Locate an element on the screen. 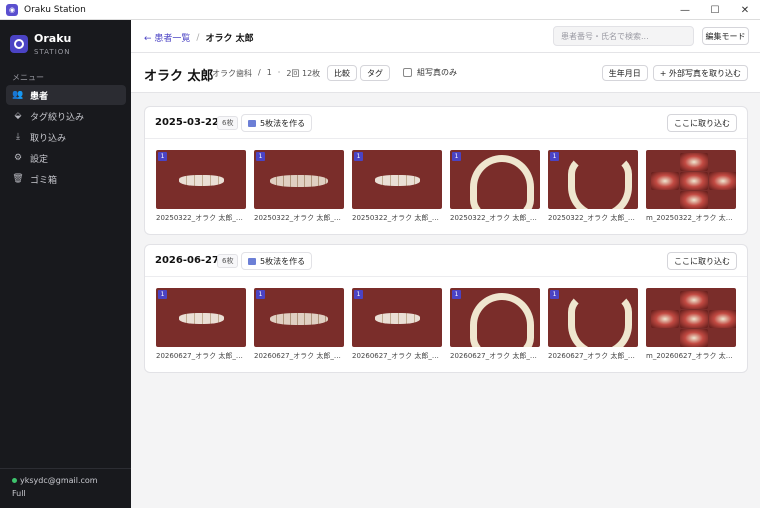  top-bar: ← 患者一覧 / オラク 太郎 編集モード is located at coordinates (445, 36).